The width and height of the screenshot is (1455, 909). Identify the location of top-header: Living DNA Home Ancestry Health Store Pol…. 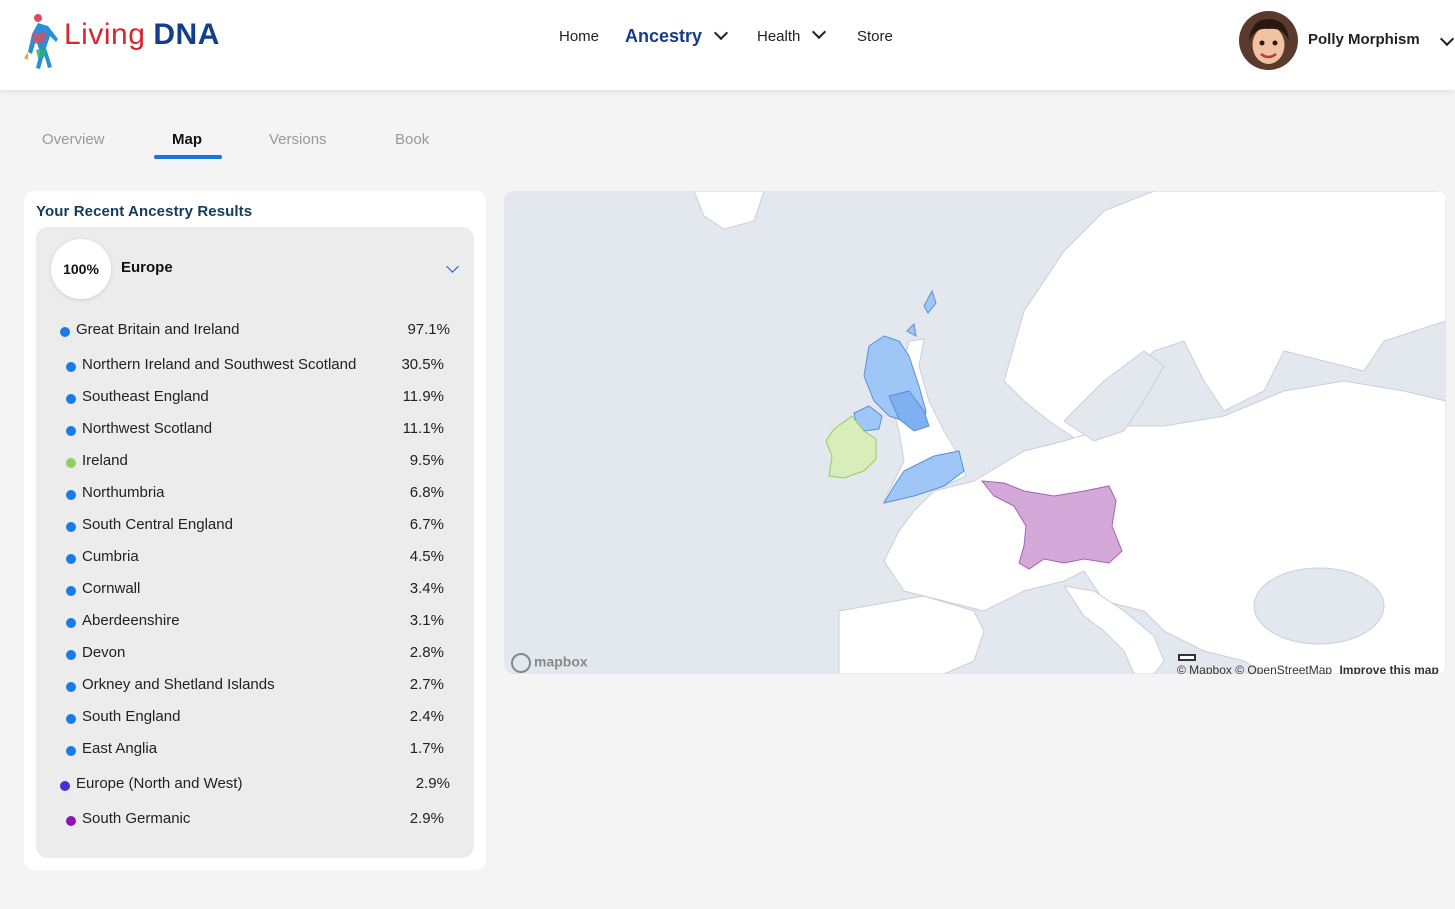
(727, 45).